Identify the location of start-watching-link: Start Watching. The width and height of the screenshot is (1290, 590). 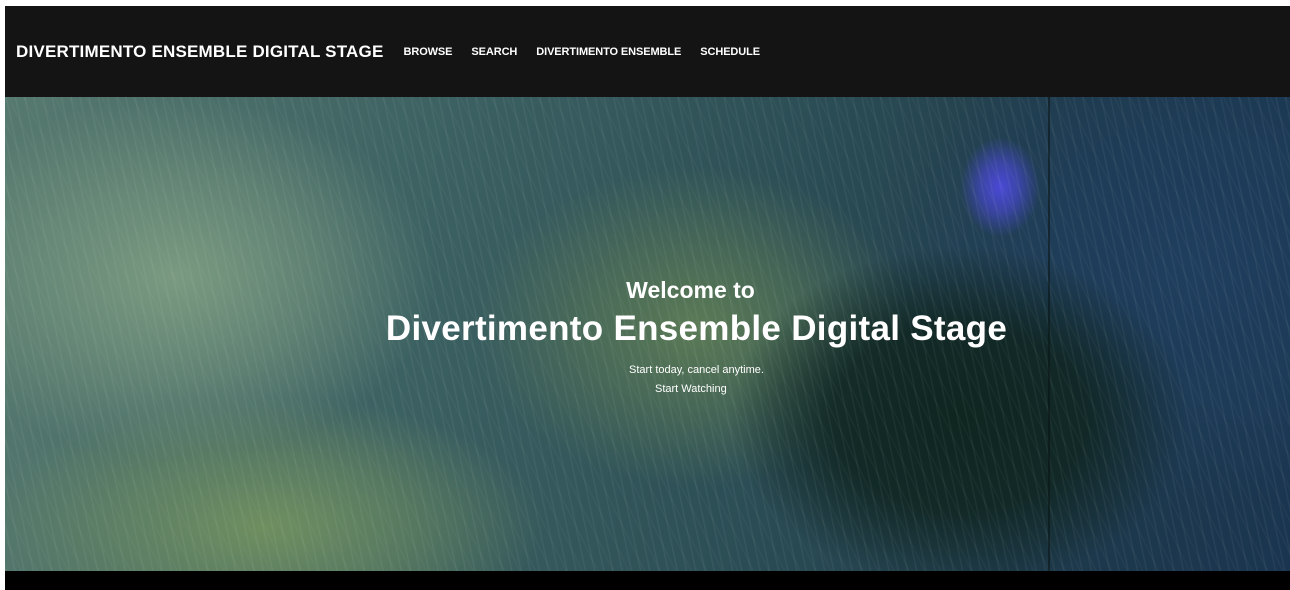
(691, 389).